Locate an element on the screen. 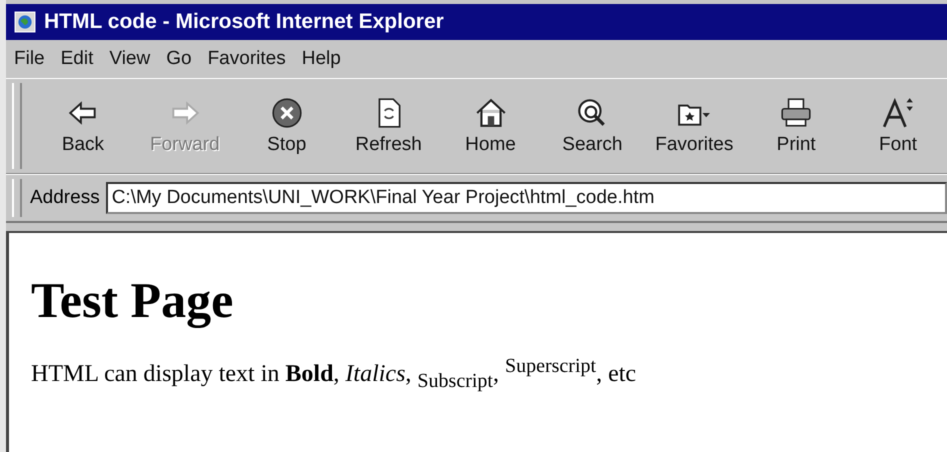 This screenshot has width=947, height=452. page-heading: Test Page is located at coordinates (132, 300).